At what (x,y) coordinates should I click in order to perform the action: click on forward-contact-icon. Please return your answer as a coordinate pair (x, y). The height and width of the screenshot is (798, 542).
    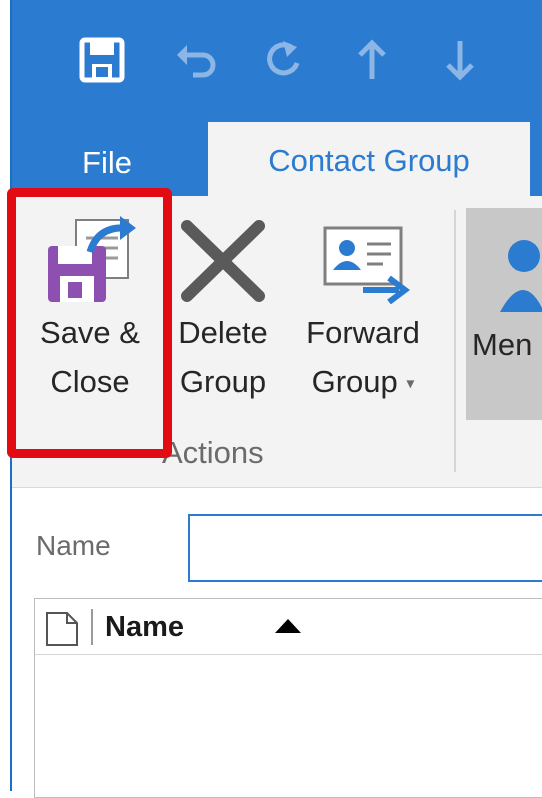
    Looking at the image, I should click on (363, 258).